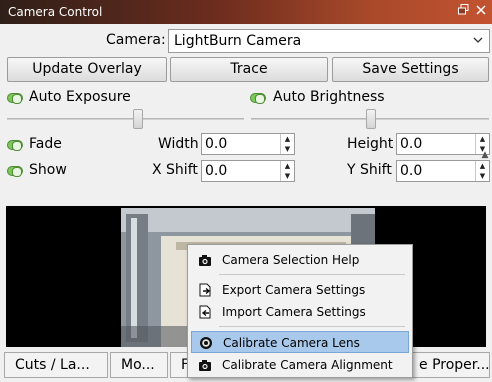 Image resolution: width=492 pixels, height=382 pixels. Describe the element at coordinates (291, 260) in the screenshot. I see `menu-item-label: Camera Selection Help` at that location.